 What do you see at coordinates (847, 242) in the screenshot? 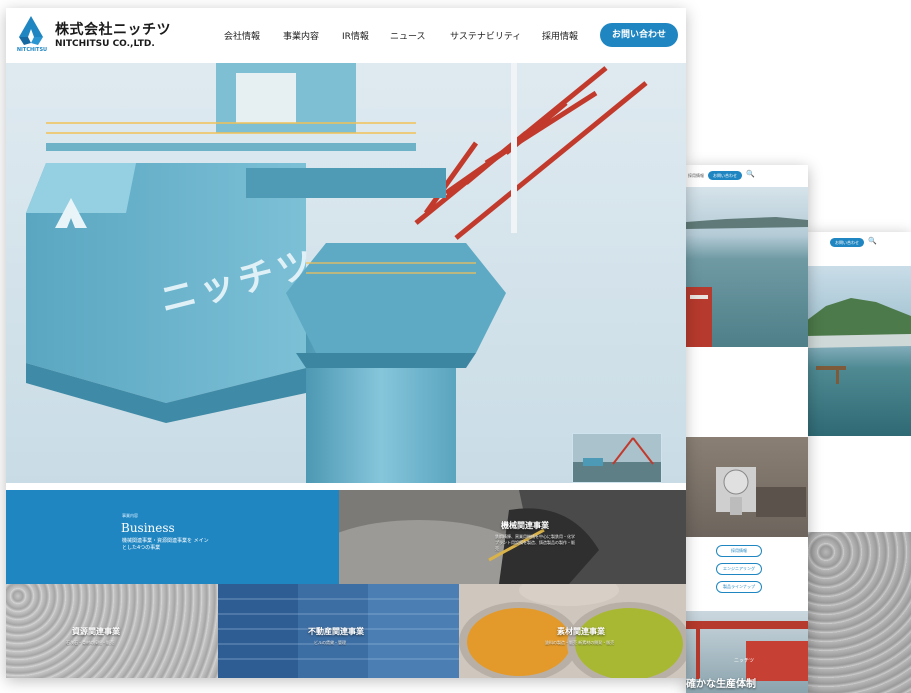
I see `page3-contact-button: お問い合わせ` at bounding box center [847, 242].